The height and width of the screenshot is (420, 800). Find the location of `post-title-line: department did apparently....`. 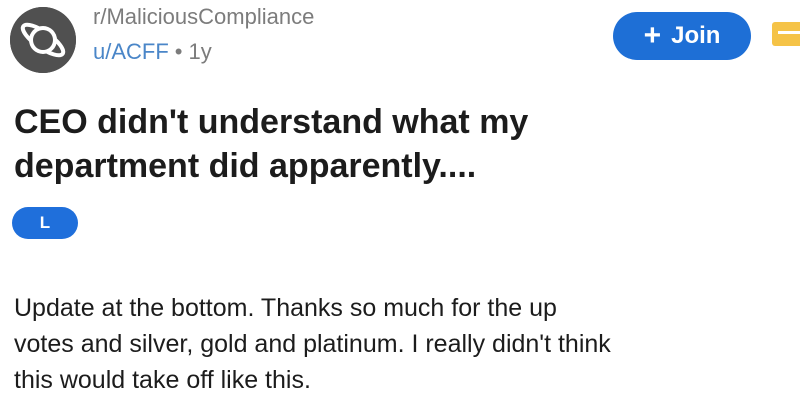

post-title-line: department did apparently.... is located at coordinates (245, 166).